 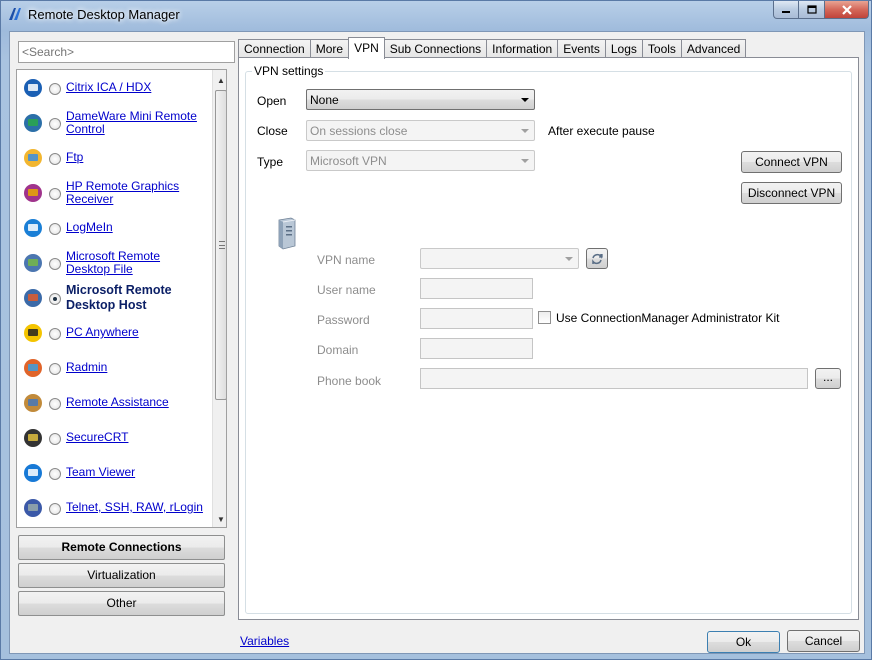 I want to click on dameware-icon, so click(x=33, y=123).